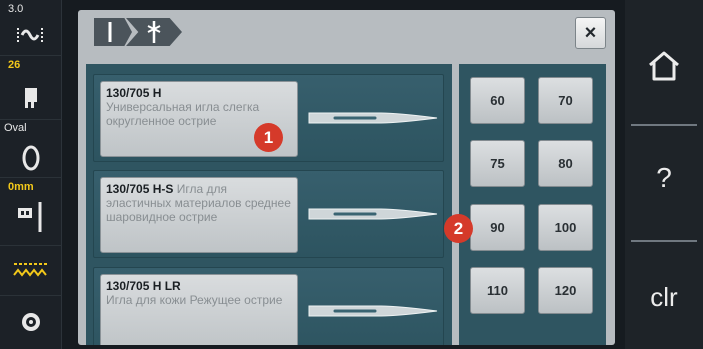 The width and height of the screenshot is (703, 349). I want to click on foot-sole-cell: Oval, so click(31, 149).